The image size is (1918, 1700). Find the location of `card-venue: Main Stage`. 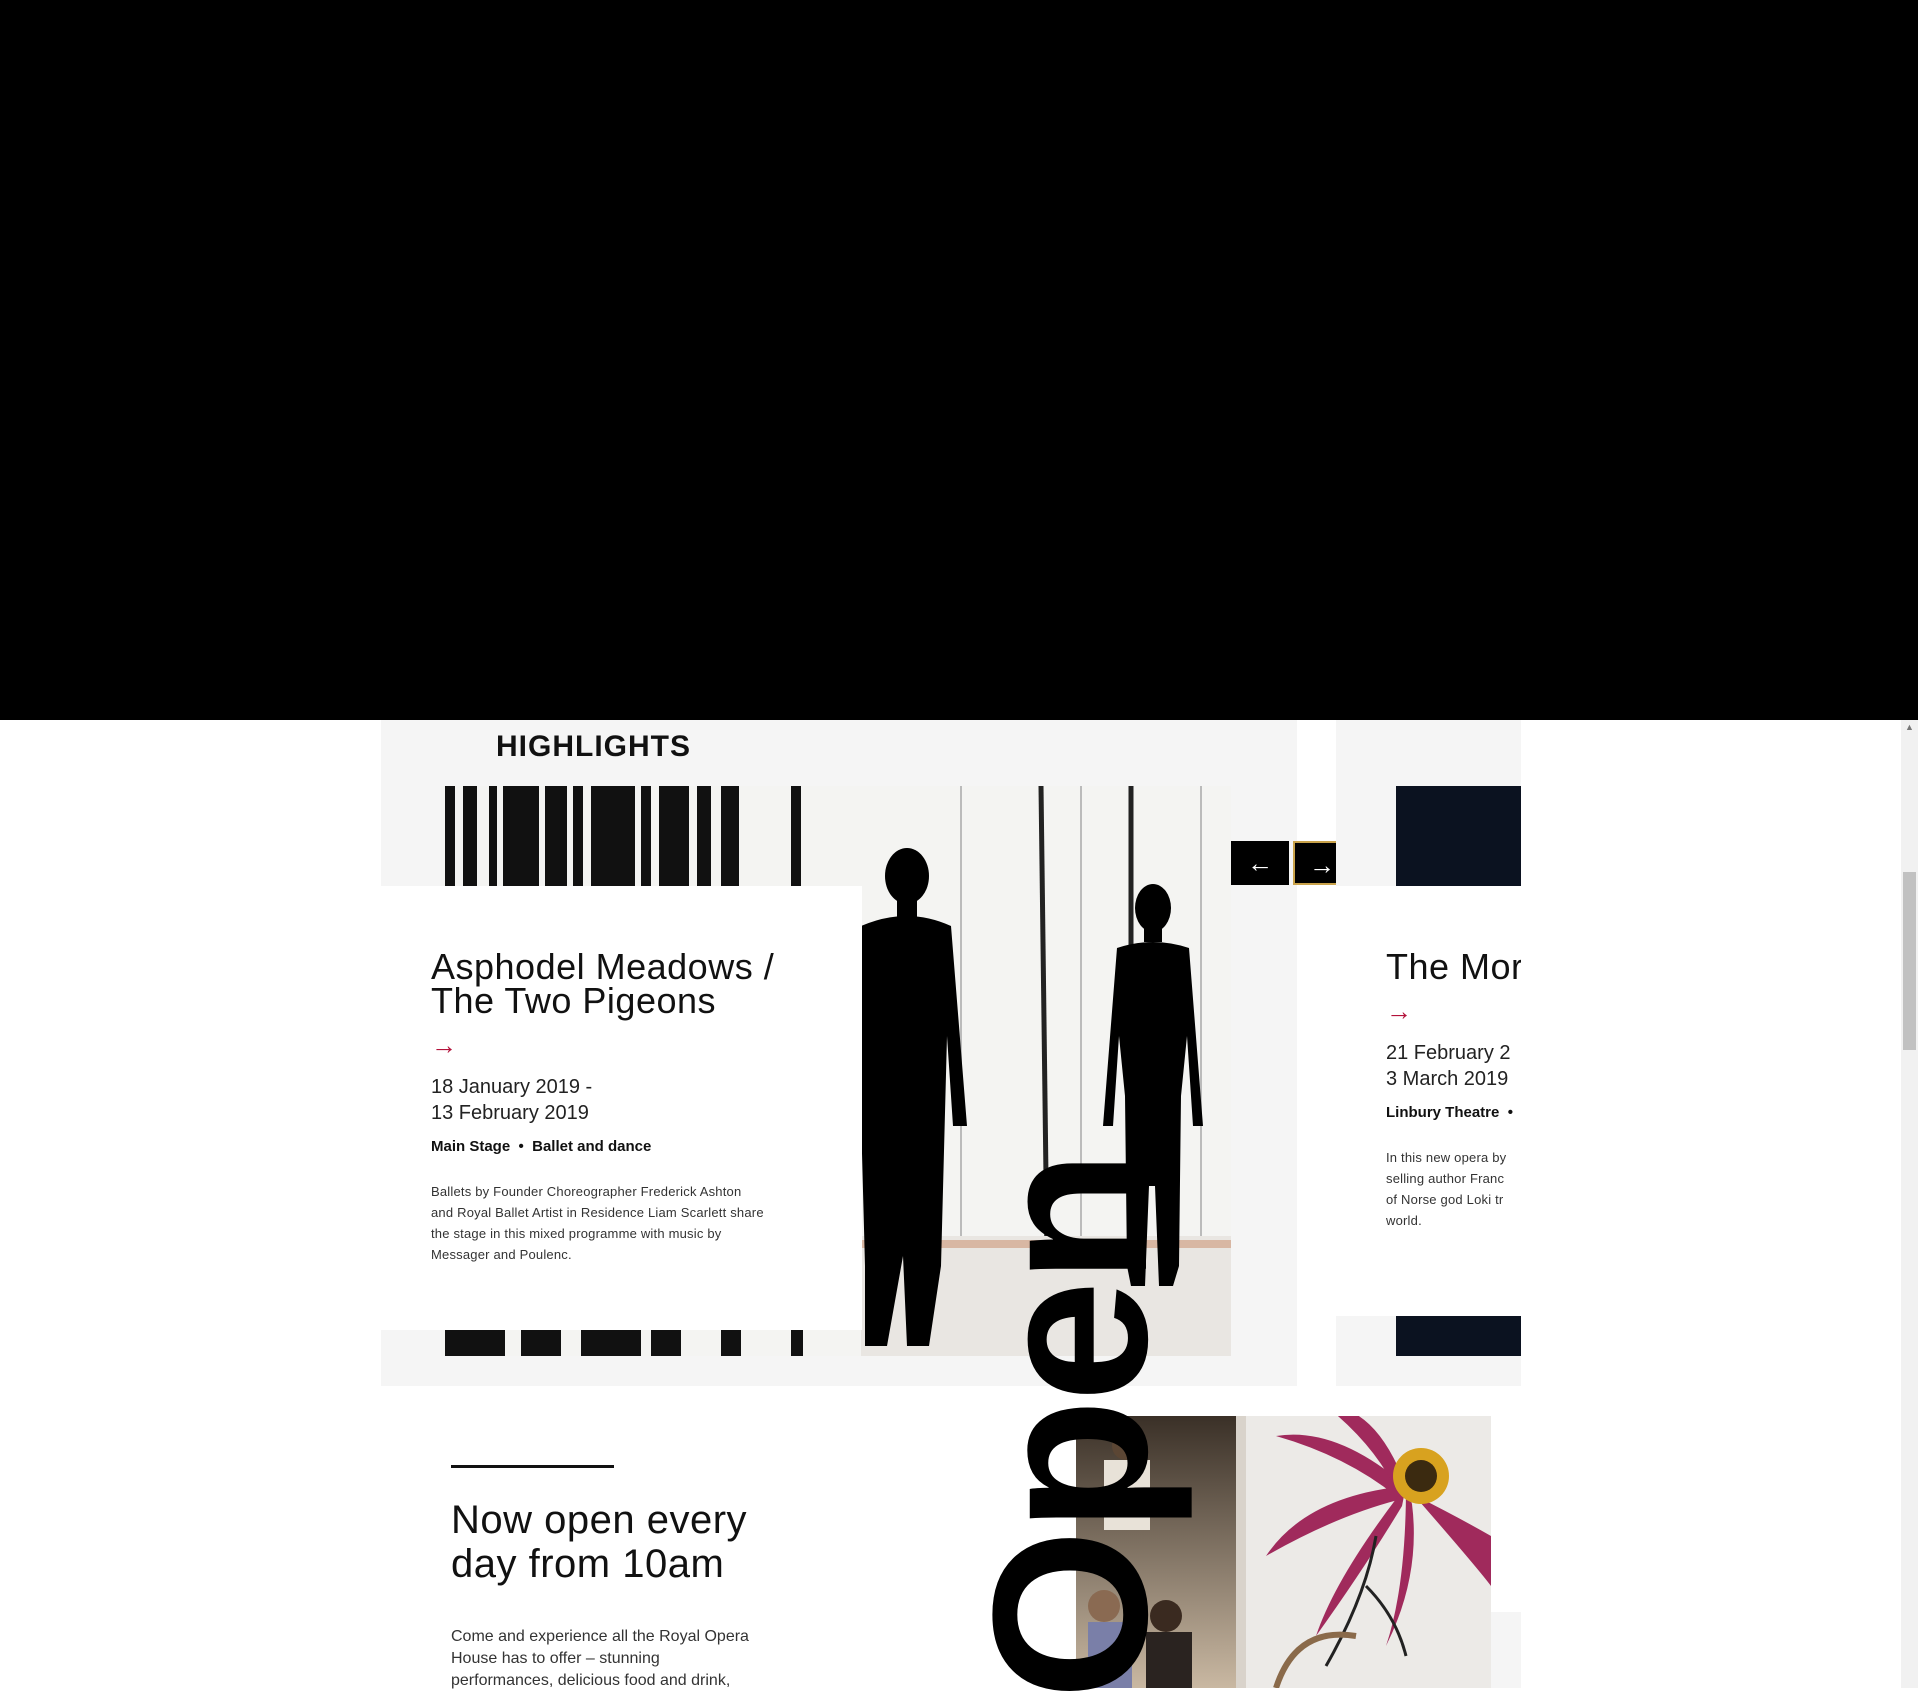

card-venue: Main Stage is located at coordinates (471, 1146).